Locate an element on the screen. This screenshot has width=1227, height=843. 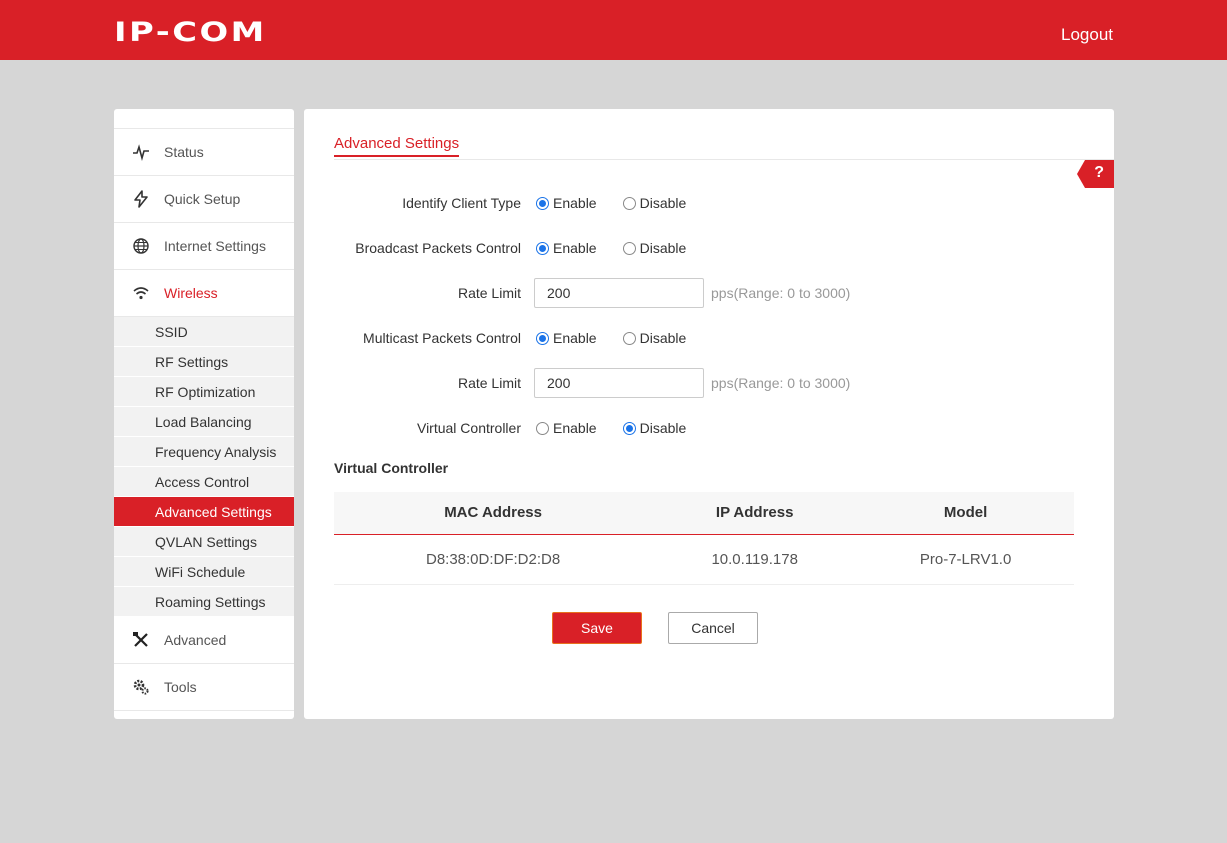
sidebar-item-label: Quick Setup is located at coordinates (202, 199).